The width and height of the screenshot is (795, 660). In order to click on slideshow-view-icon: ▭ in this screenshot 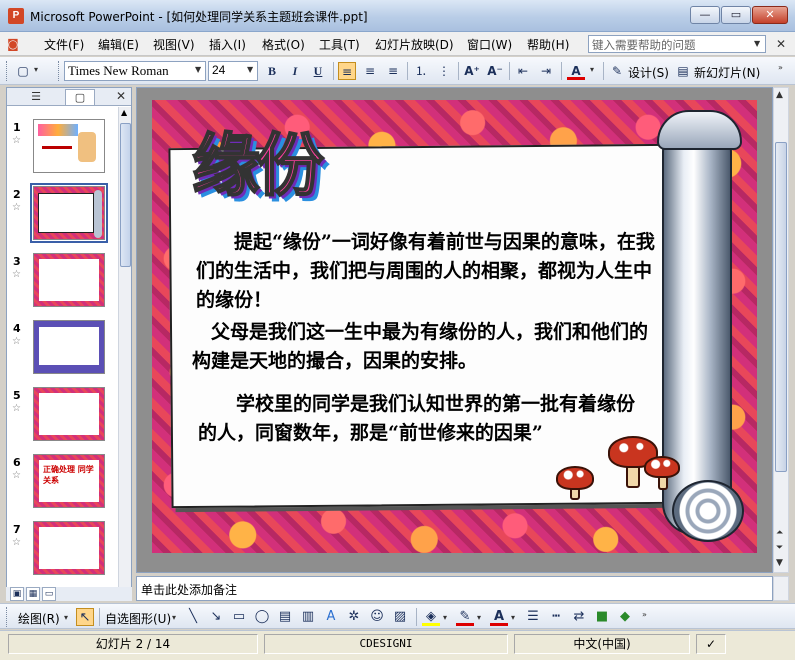, I will do `click(49, 594)`.